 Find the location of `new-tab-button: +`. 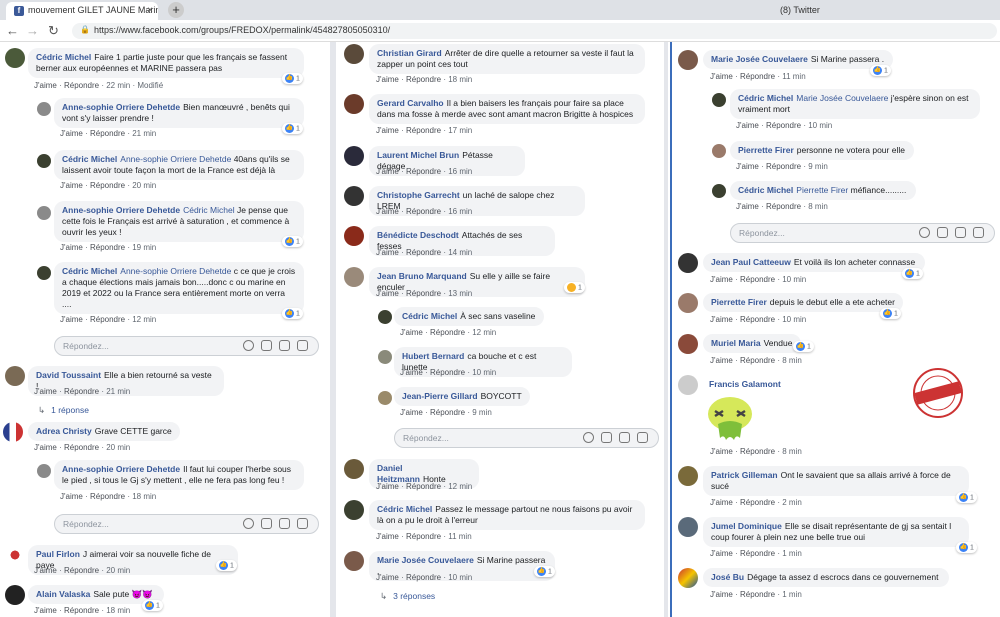

new-tab-button: + is located at coordinates (176, 10).